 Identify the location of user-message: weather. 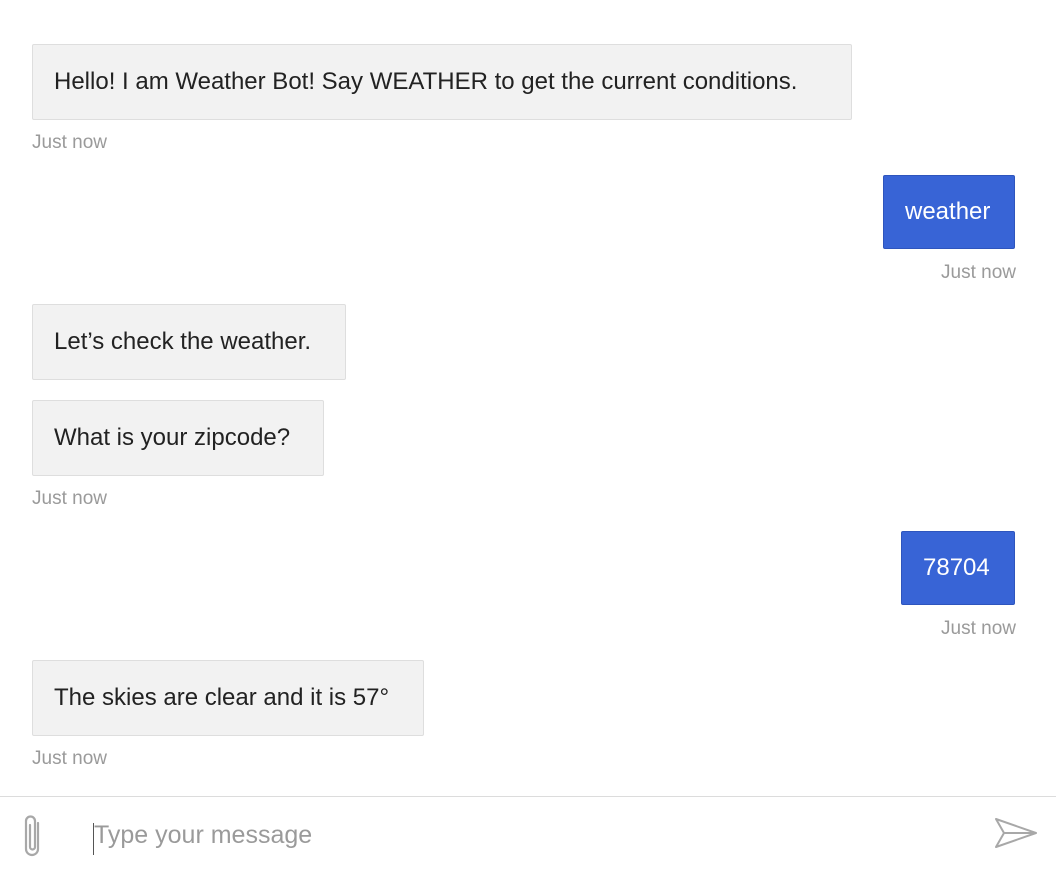
(949, 212).